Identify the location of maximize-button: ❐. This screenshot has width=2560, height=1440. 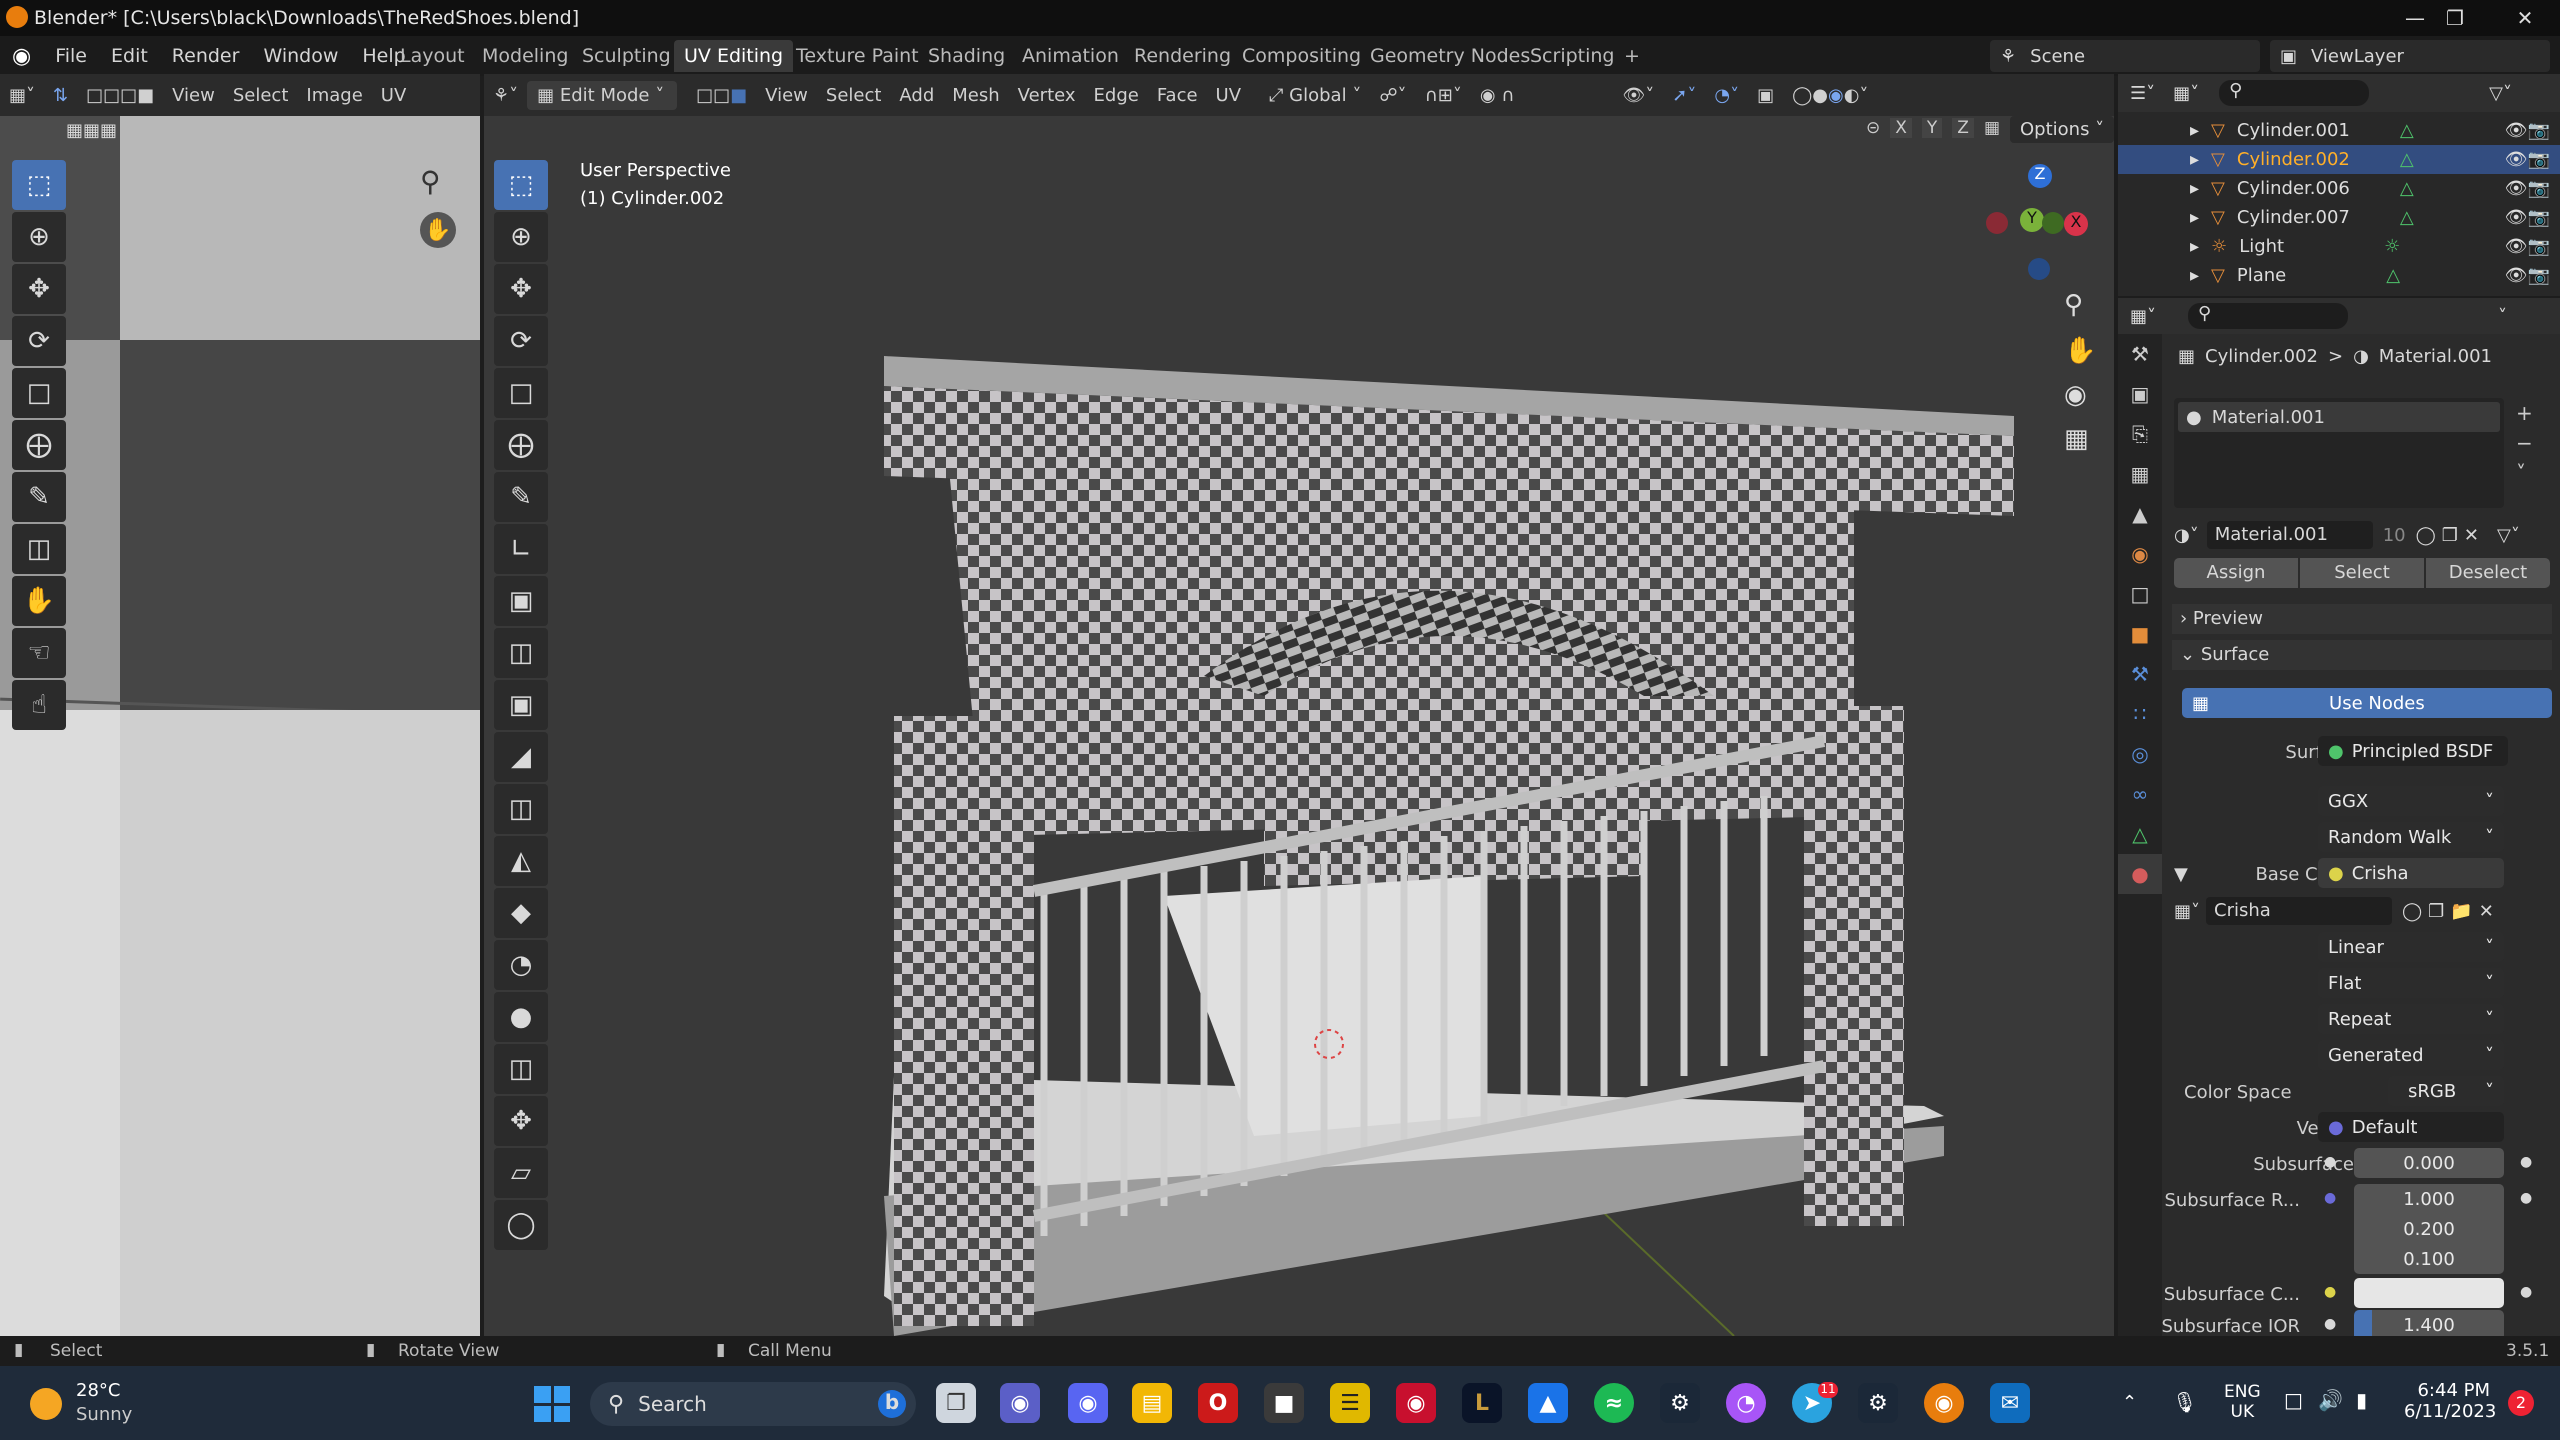
(2455, 18).